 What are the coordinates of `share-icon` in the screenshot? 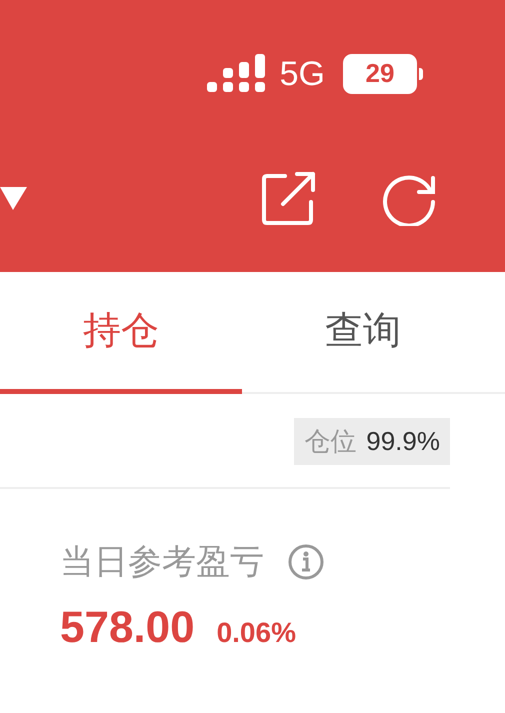 It's located at (289, 198).